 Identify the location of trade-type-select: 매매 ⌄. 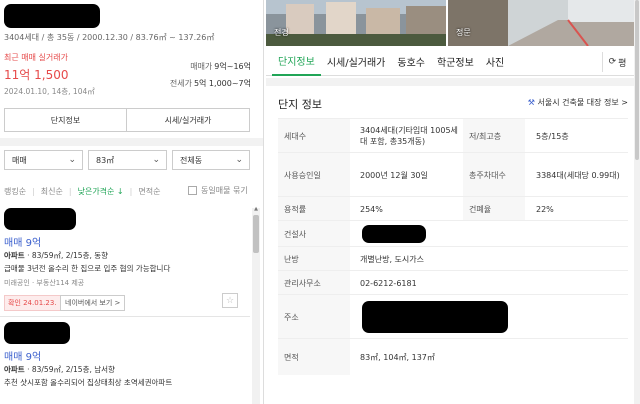
(43, 160).